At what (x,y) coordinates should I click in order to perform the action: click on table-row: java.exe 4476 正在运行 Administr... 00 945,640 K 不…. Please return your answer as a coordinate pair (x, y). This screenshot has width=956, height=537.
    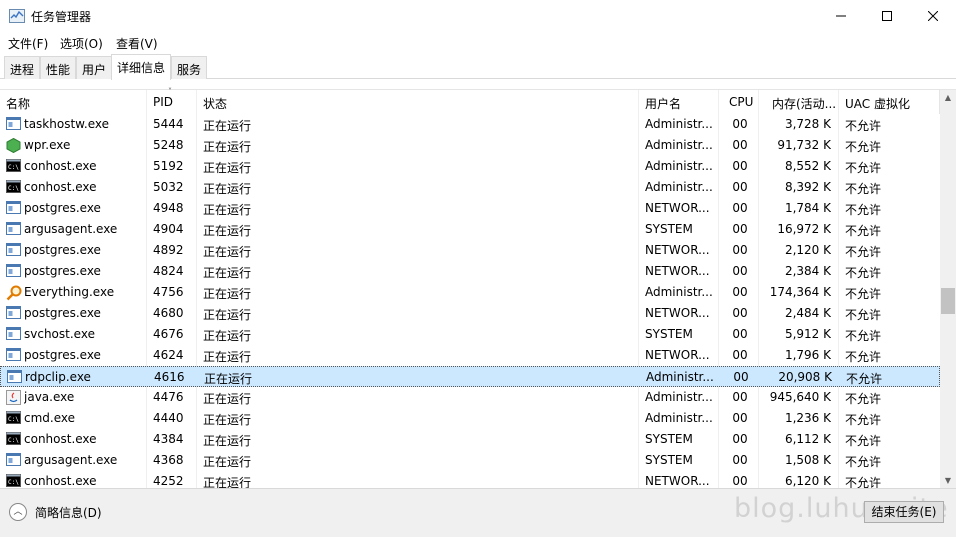
    Looking at the image, I should click on (470, 397).